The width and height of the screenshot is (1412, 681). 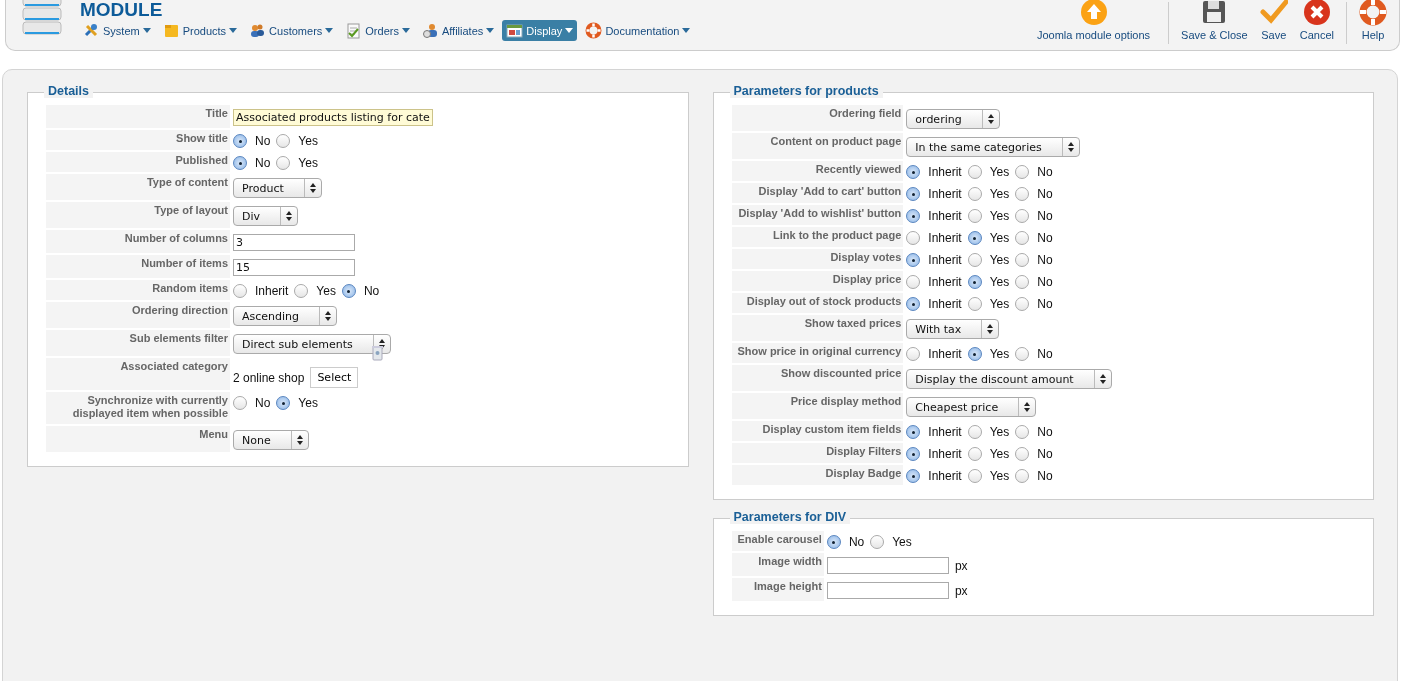 I want to click on toolbar-button: Save, so click(x=1273, y=23).